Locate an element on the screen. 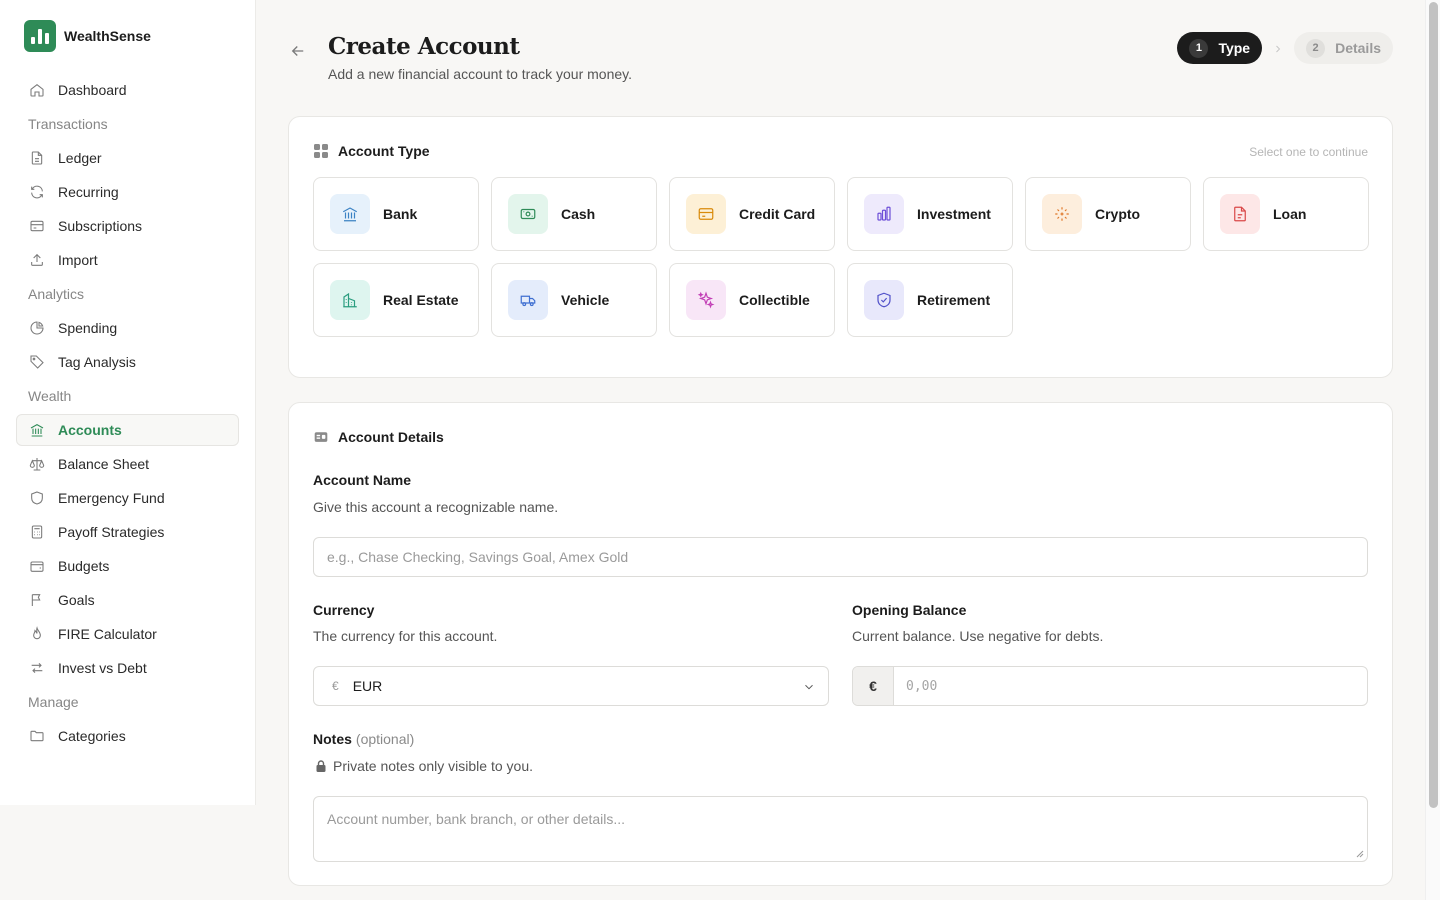  folder-icon is located at coordinates (37, 736).